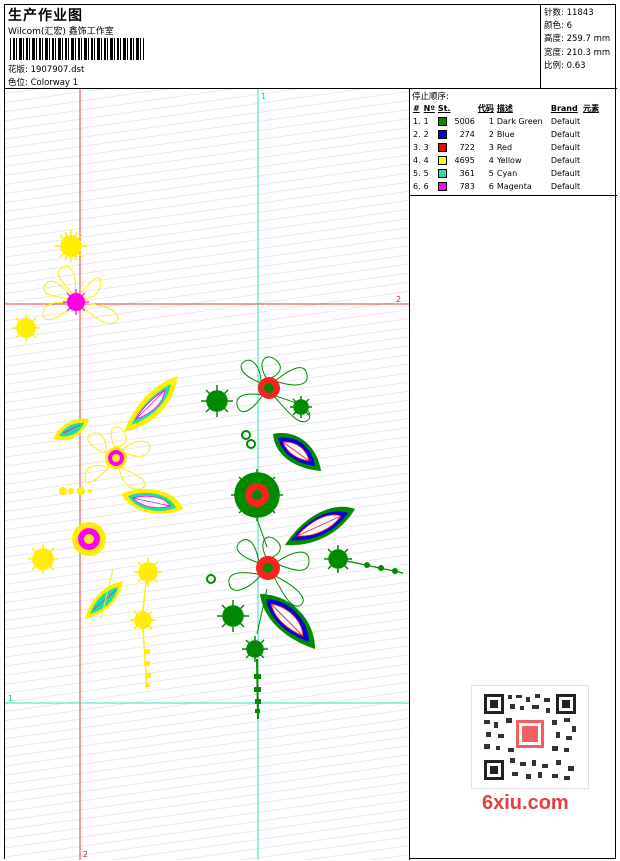 Image resolution: width=620 pixels, height=861 pixels. Describe the element at coordinates (576, 65) in the screenshot. I see `stat-value: 0.63` at that location.